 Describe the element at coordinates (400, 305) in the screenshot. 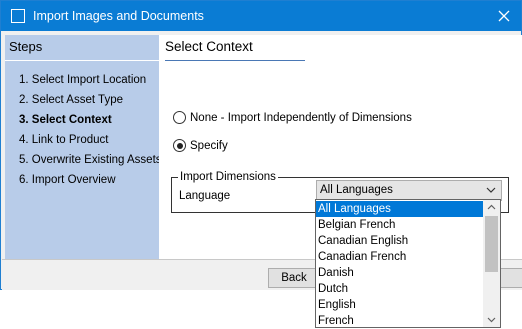

I see `language-option: English` at that location.